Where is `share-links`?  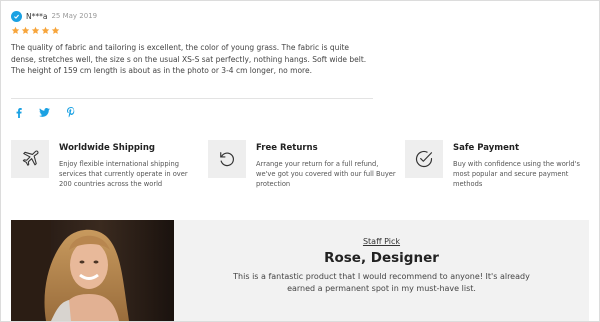 share-links is located at coordinates (44, 112).